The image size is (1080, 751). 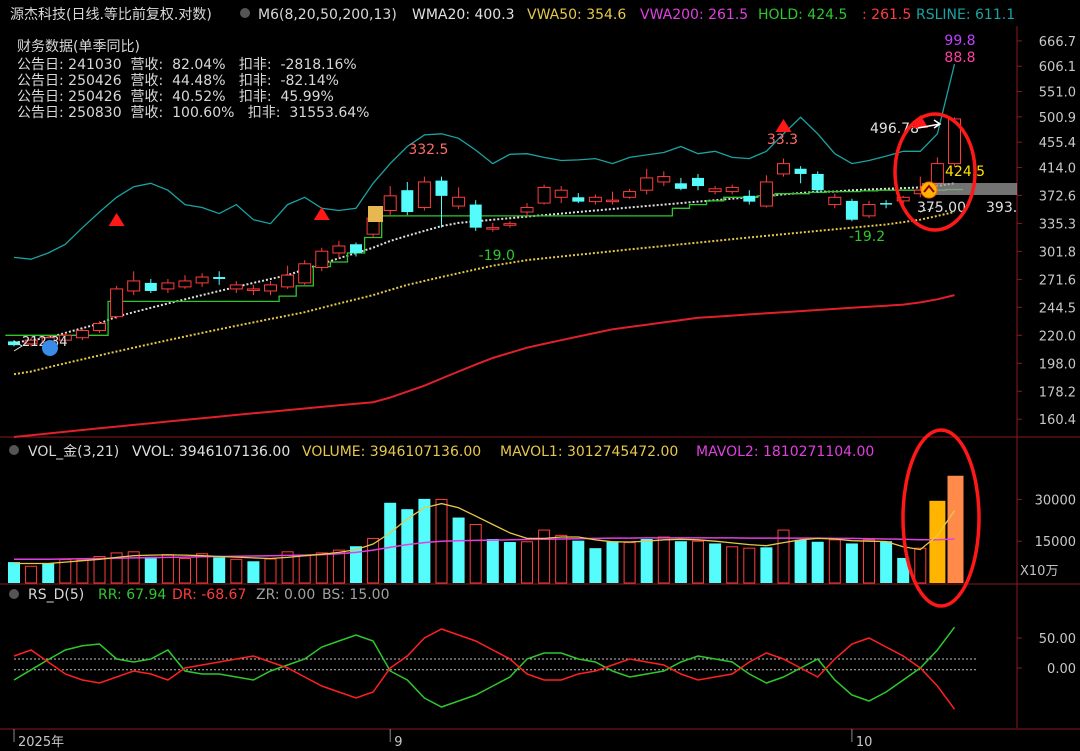 What do you see at coordinates (1057, 308) in the screenshot?
I see `y-tick-label: 244.5` at bounding box center [1057, 308].